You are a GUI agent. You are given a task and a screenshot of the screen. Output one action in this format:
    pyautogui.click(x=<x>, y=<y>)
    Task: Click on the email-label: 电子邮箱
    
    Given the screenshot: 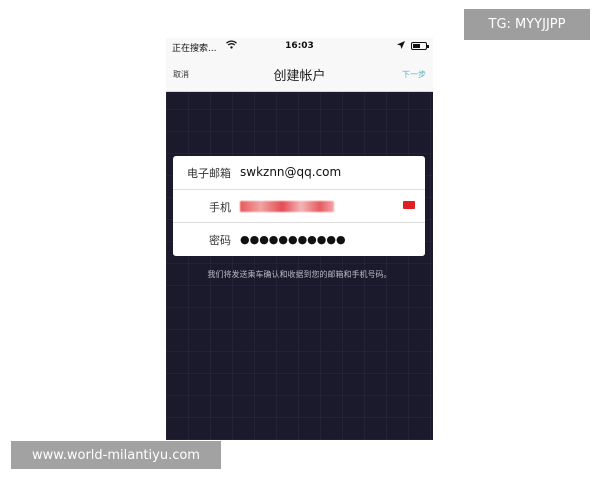 What is the action you would take?
    pyautogui.click(x=209, y=173)
    